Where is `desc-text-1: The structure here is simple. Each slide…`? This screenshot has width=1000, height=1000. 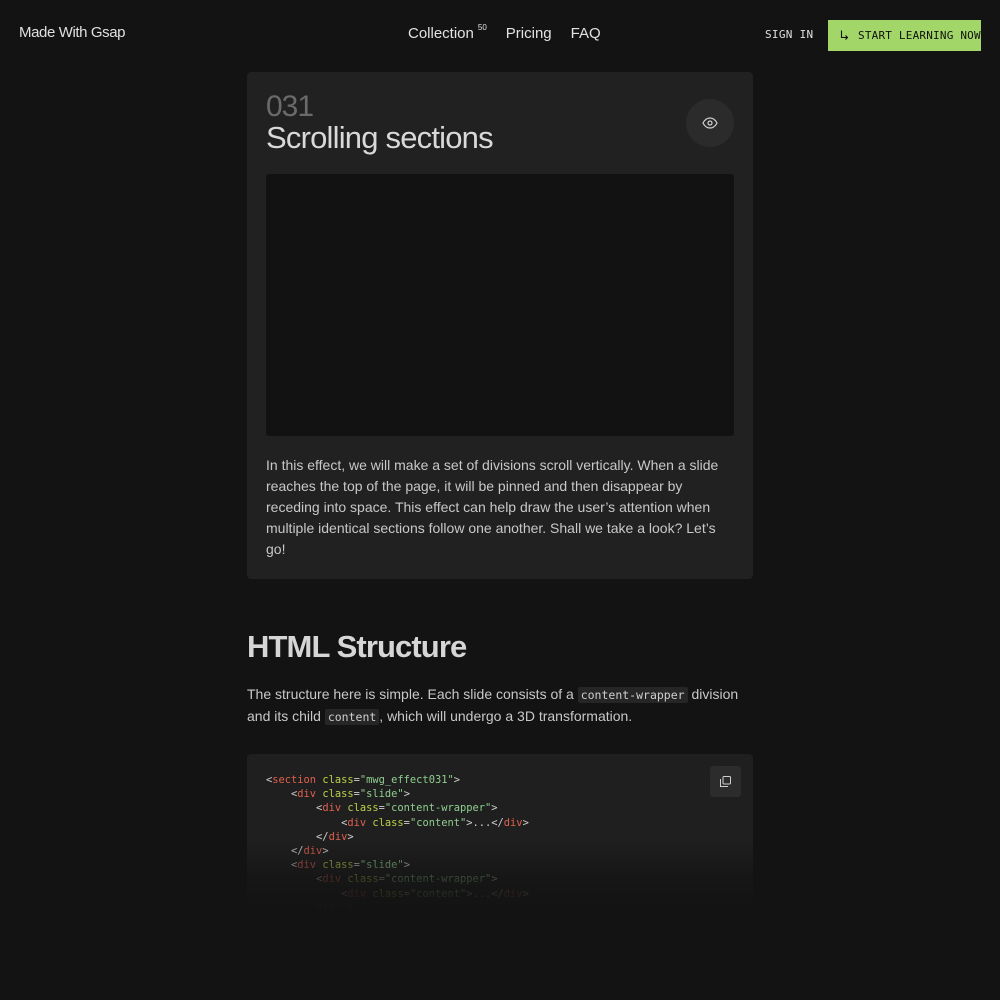
desc-text-1: The structure here is simple. Each slide… is located at coordinates (410, 694).